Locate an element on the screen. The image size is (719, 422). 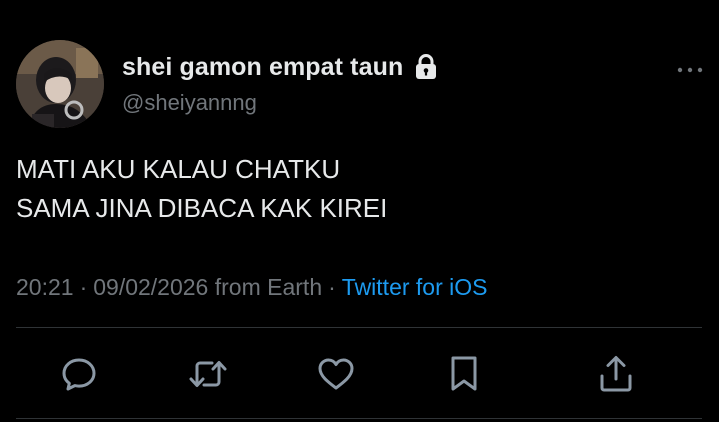
reply-button is located at coordinates (79, 374).